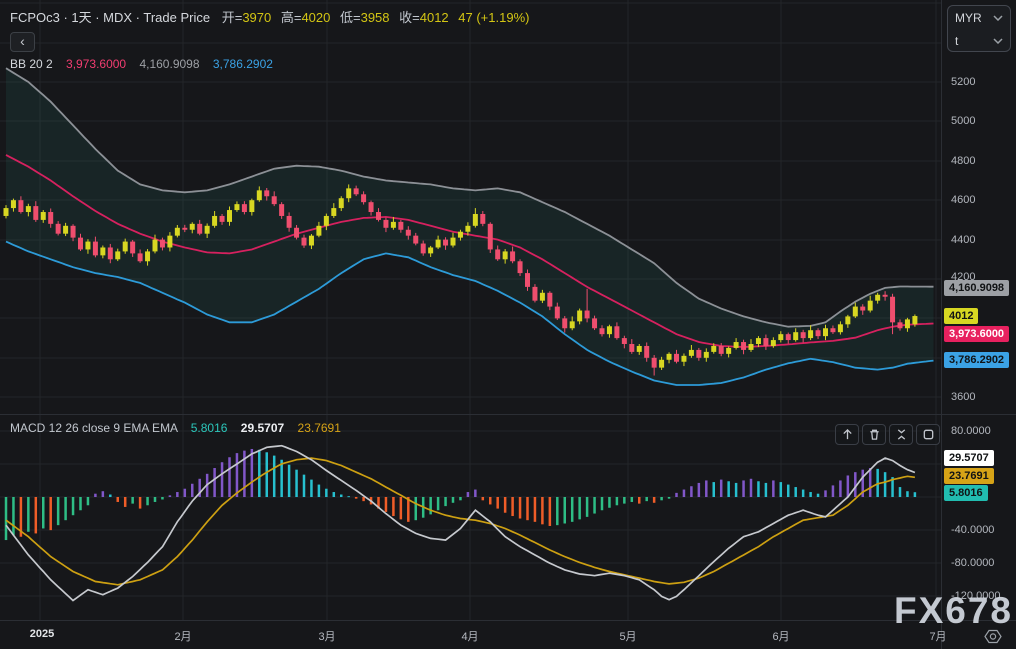 Image resolution: width=1016 pixels, height=649 pixels. I want to click on macd-line-value: 29.5707, so click(262, 428).